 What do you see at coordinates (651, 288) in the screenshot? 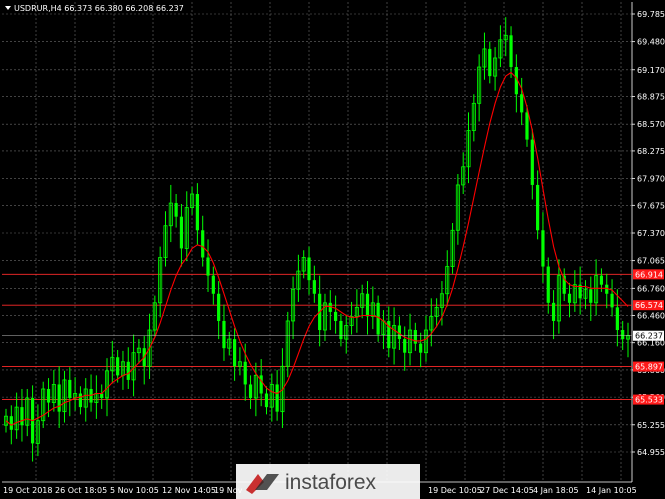
I see `price-tick-label: 66.760` at bounding box center [651, 288].